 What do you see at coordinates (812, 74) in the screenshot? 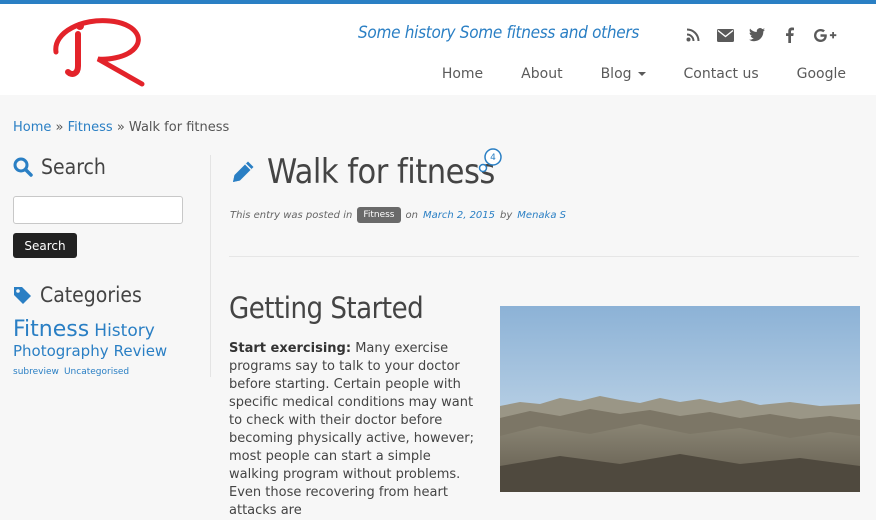
I see `nav-item-google: Google` at bounding box center [812, 74].